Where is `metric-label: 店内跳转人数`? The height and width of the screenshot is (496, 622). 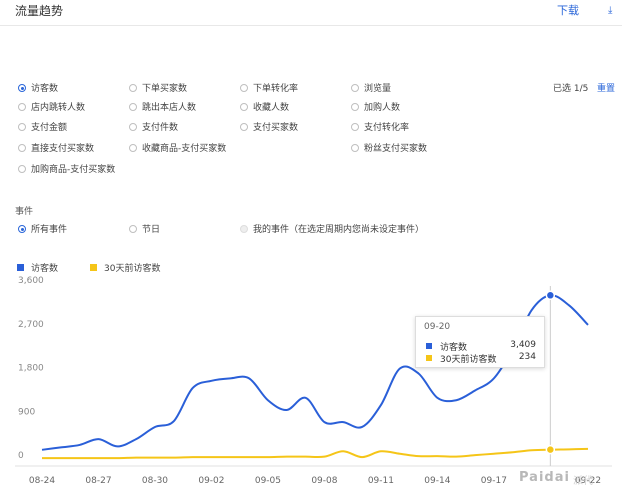 metric-label: 店内跳转人数 is located at coordinates (58, 108).